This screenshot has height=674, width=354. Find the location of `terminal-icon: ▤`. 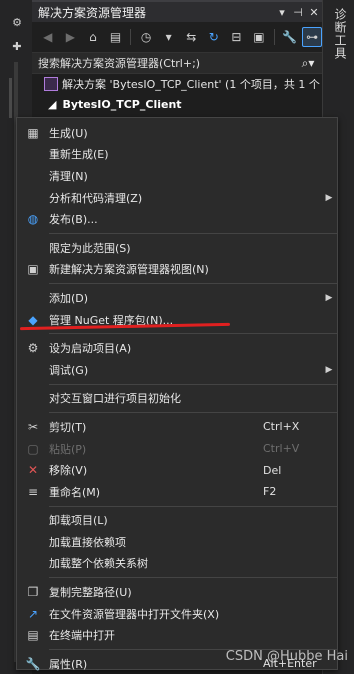

terminal-icon: ▤ is located at coordinates (33, 635).